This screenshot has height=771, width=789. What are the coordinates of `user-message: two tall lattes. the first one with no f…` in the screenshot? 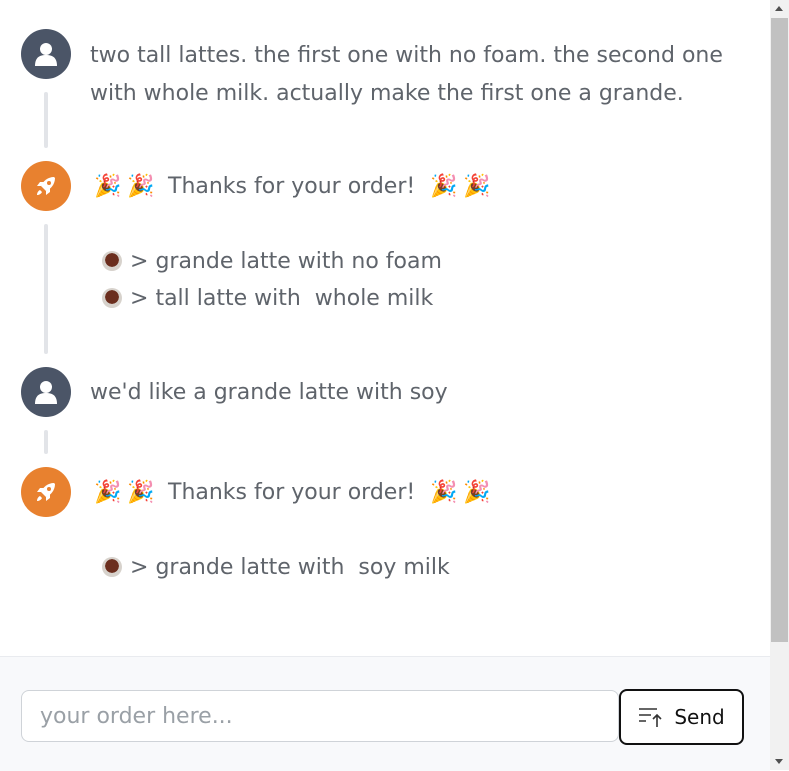 It's located at (406, 74).